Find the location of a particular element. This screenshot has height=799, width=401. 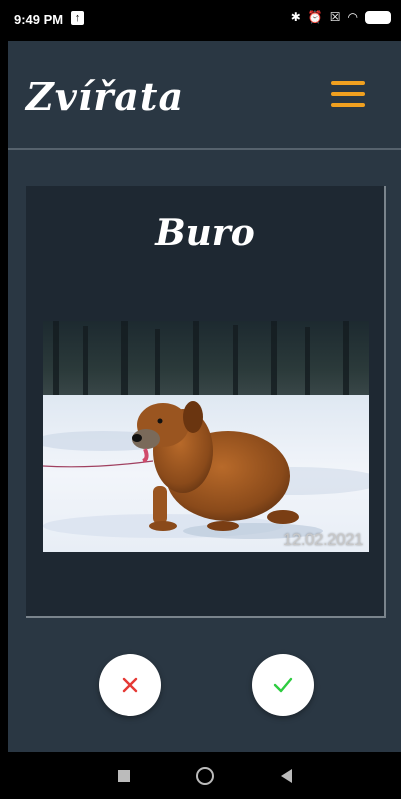

app-header: Zvířata is located at coordinates (204, 95).